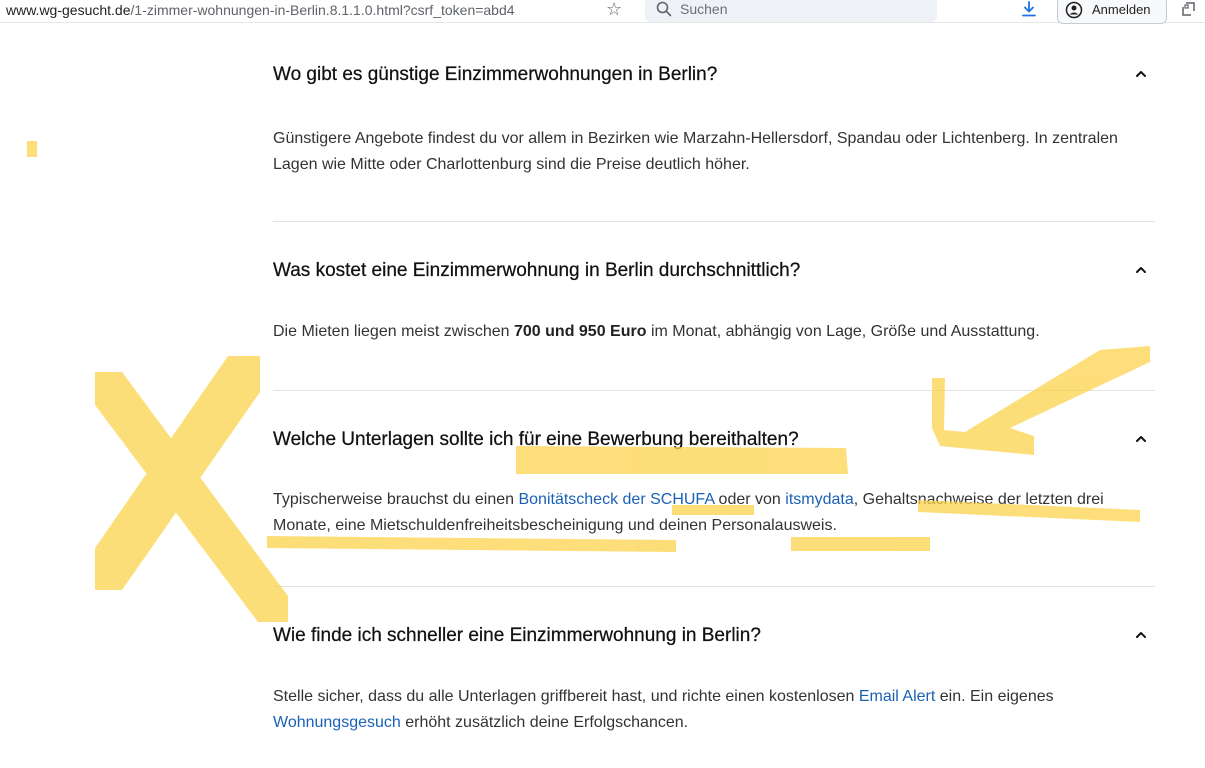  What do you see at coordinates (994, 696) in the screenshot?
I see `answer-text: ein. Ein eigenes` at bounding box center [994, 696].